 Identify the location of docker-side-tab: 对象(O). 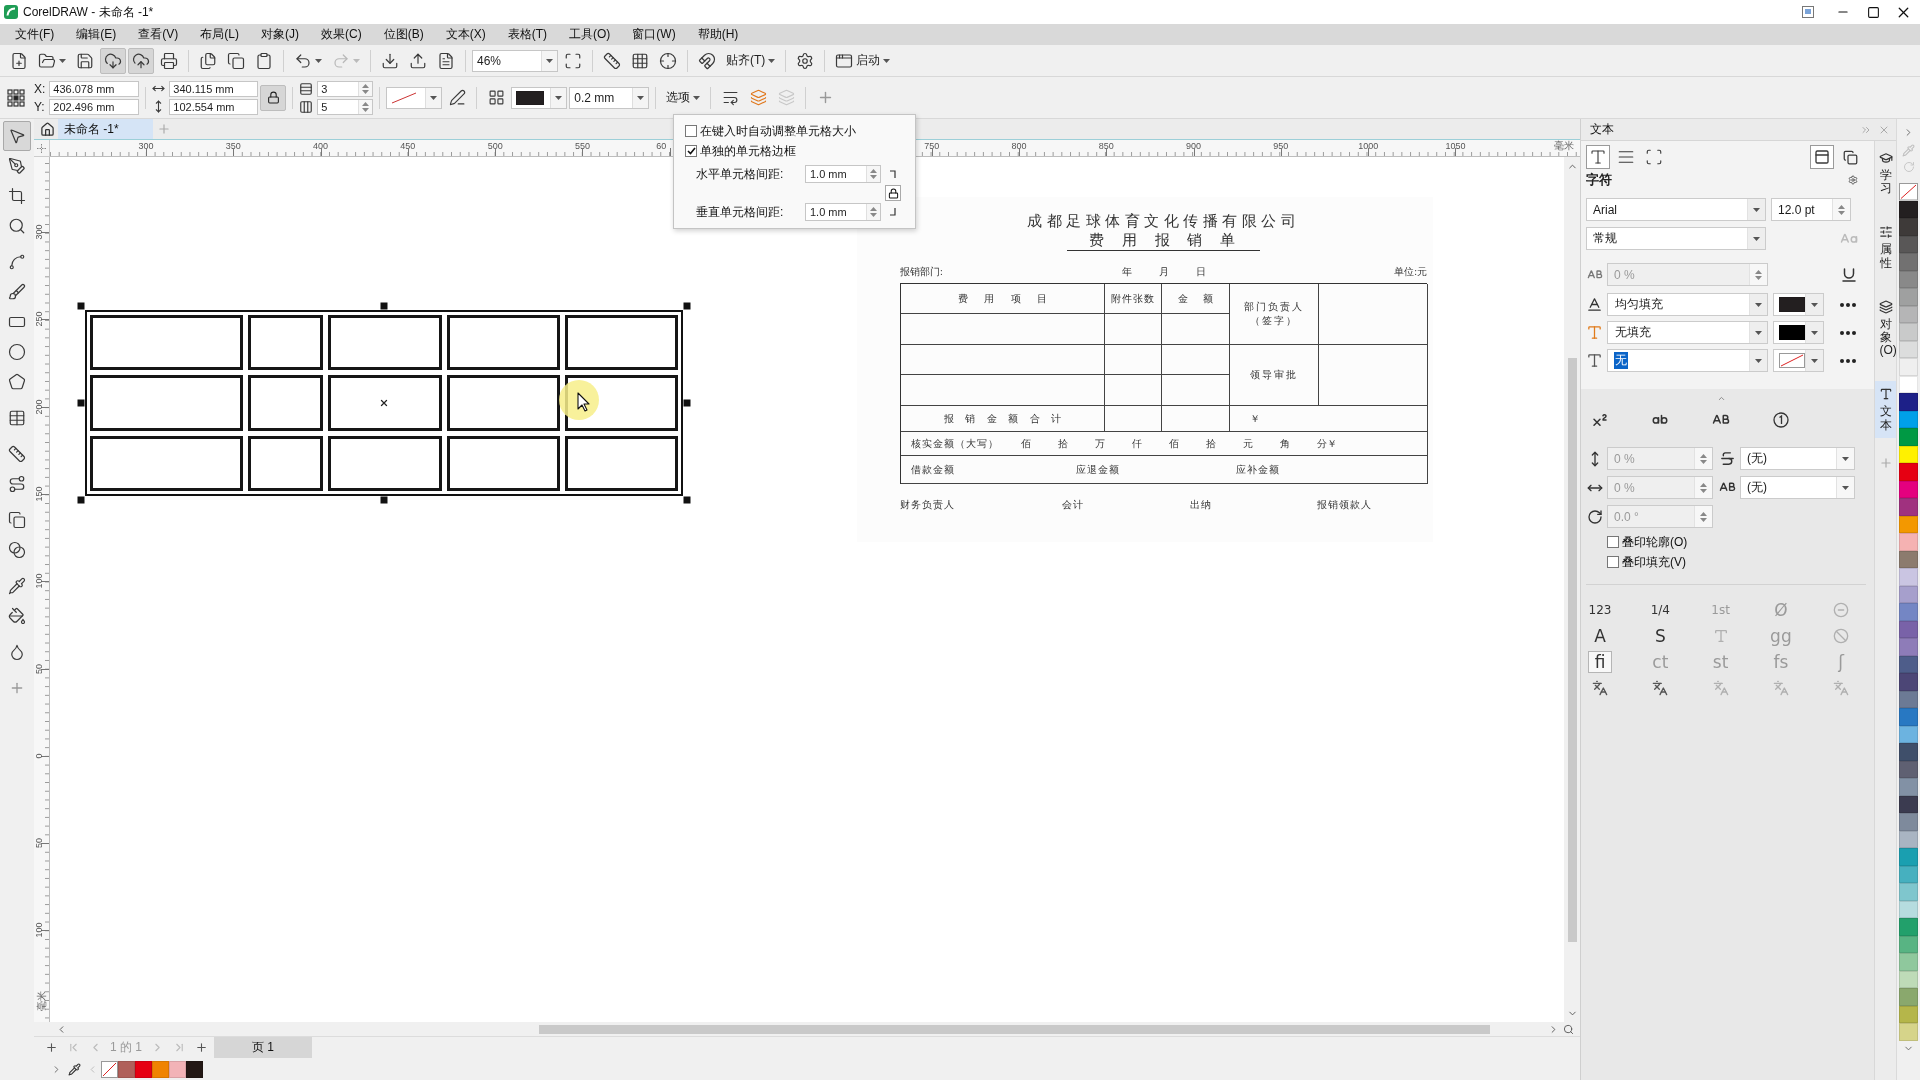
(1885, 328).